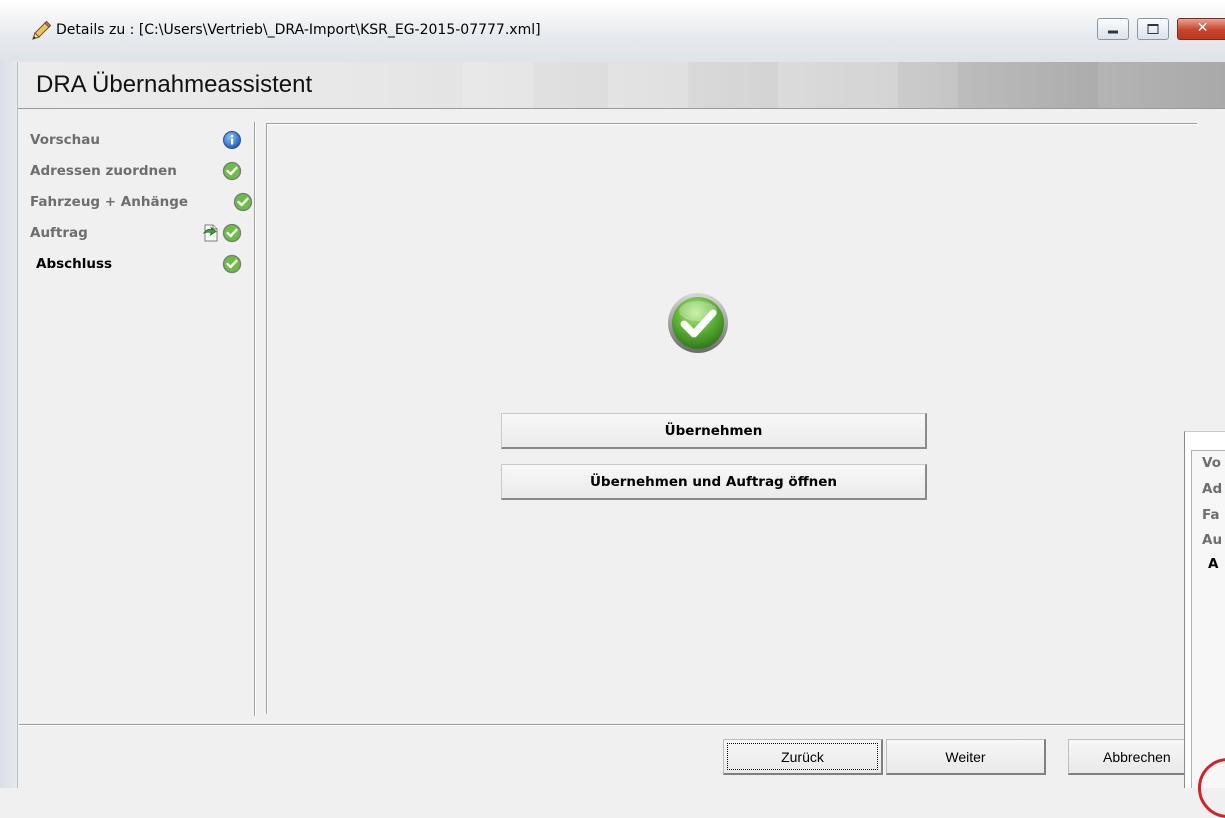 This screenshot has width=1225, height=818. I want to click on background-step: Vo, so click(1211, 463).